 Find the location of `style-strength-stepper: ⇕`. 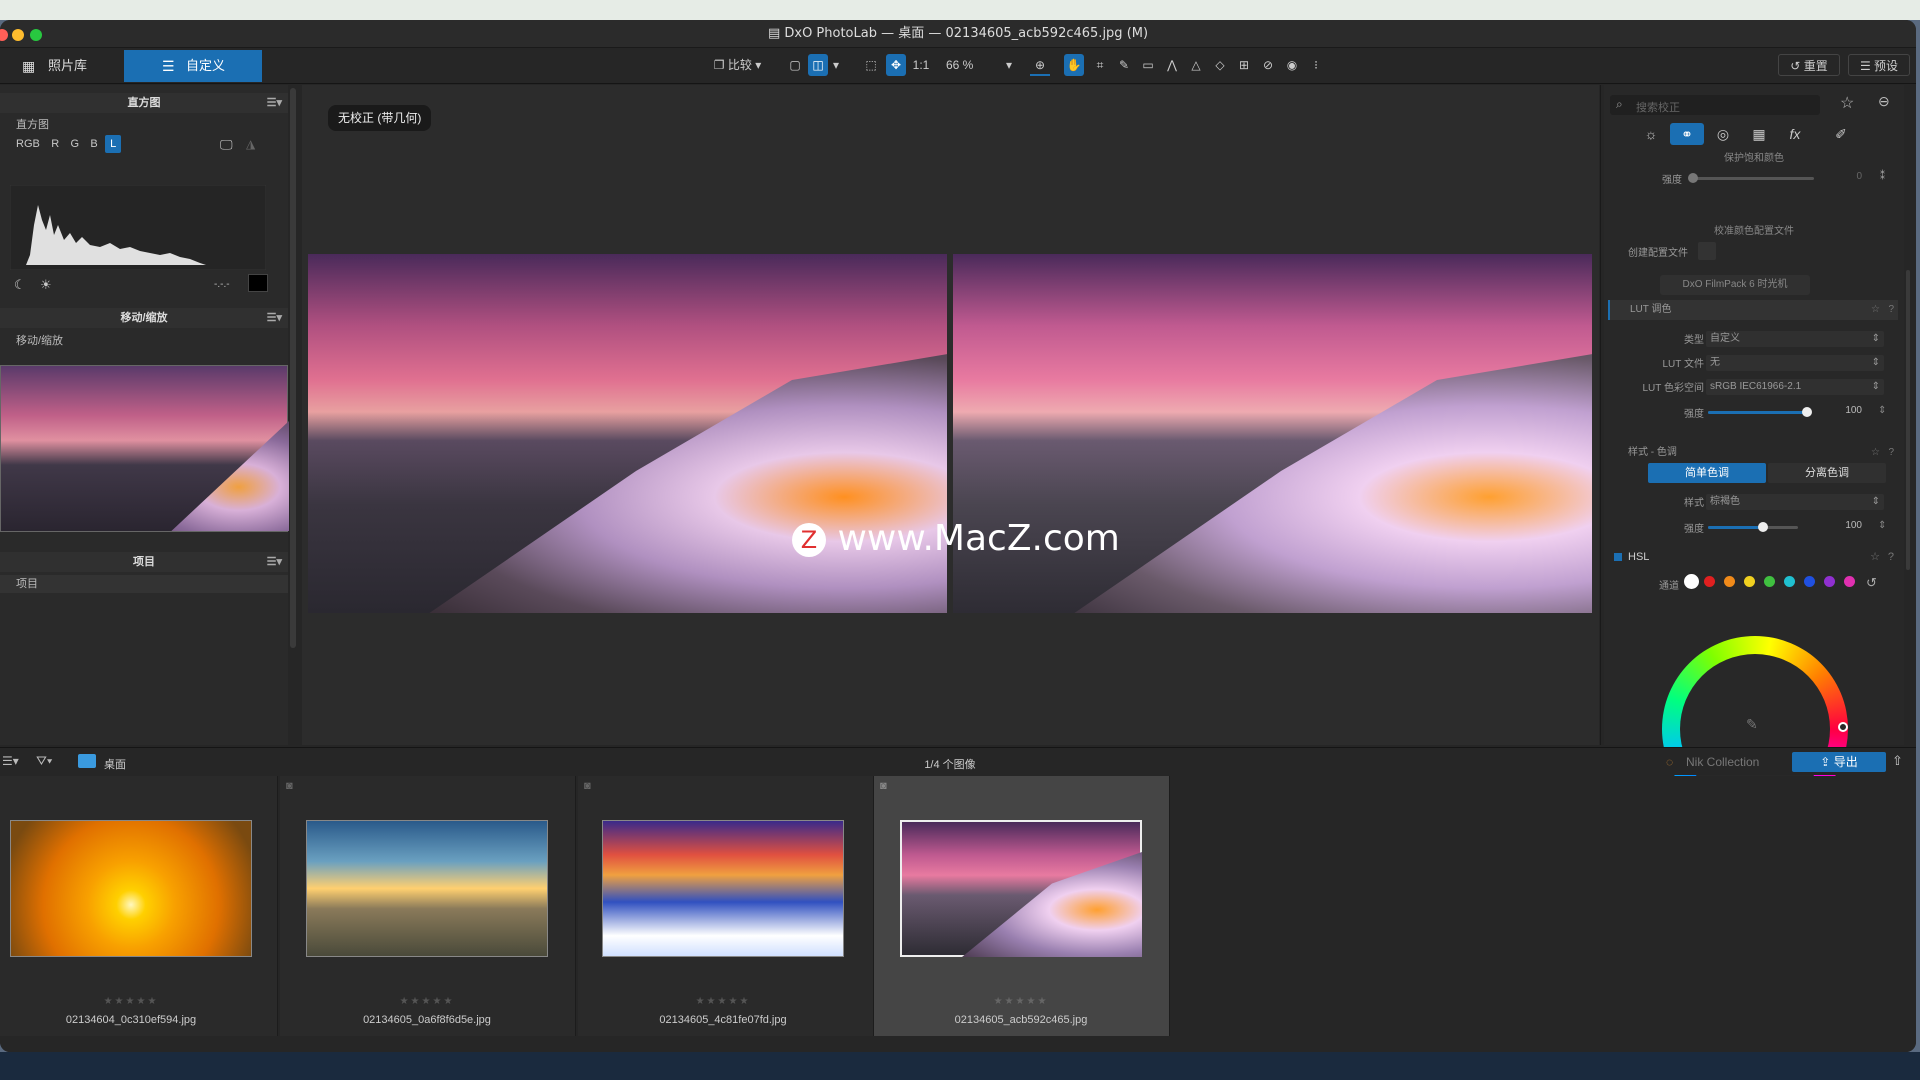

style-strength-stepper: ⇕ is located at coordinates (1882, 525).